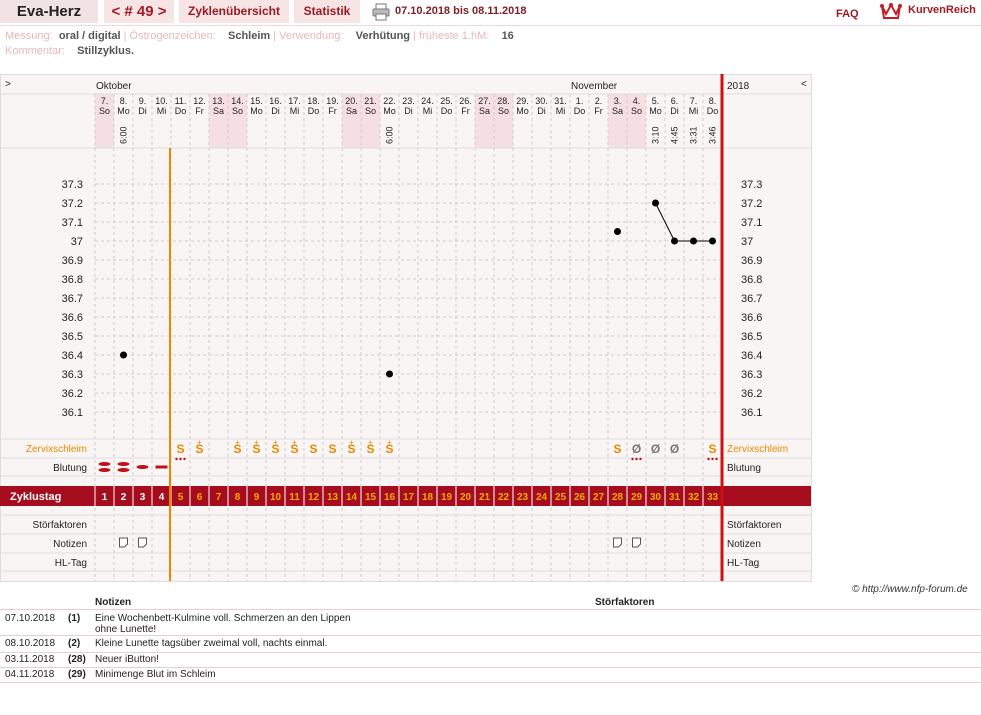  Describe the element at coordinates (200, 497) in the screenshot. I see `cycle-day-number: 6` at that location.